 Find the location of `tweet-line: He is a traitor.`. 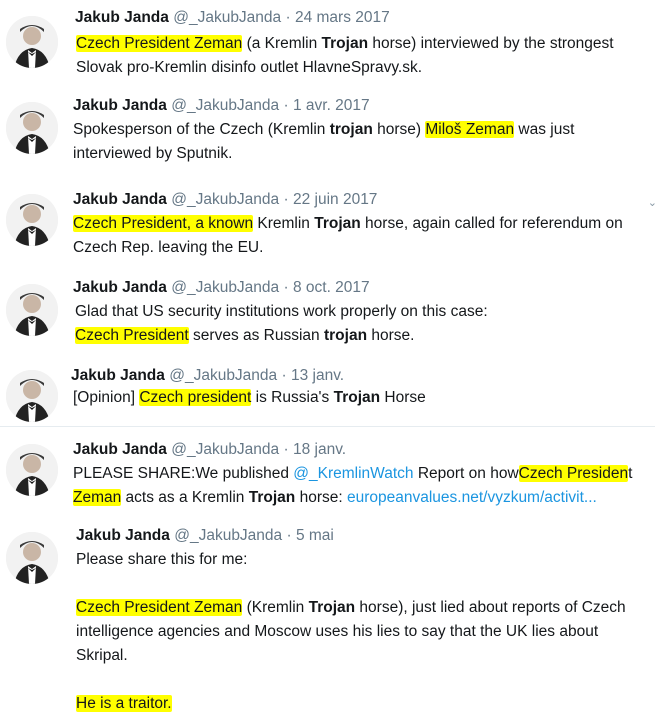

tweet-line: He is a traitor. is located at coordinates (351, 704).